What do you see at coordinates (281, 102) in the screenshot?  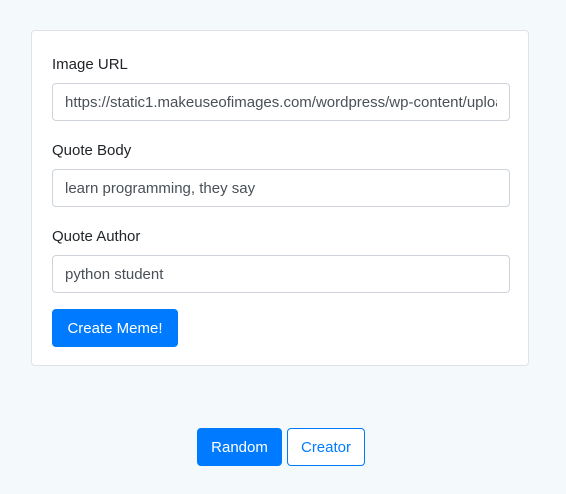 I see `image-url-input` at bounding box center [281, 102].